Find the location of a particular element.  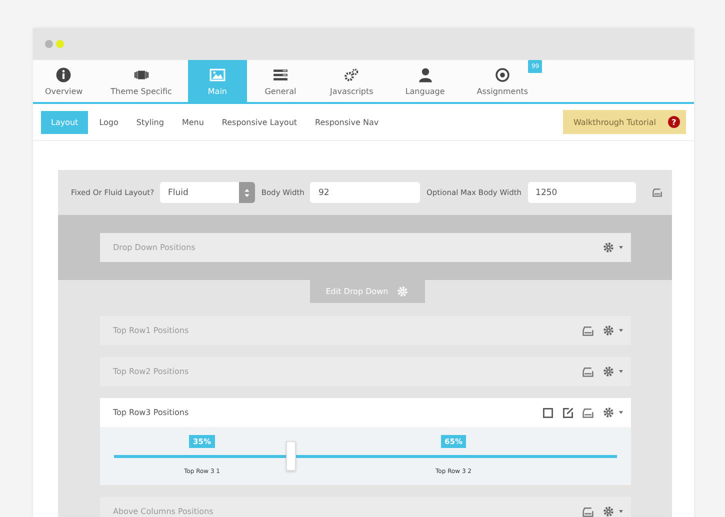

main-tab: General is located at coordinates (280, 81).